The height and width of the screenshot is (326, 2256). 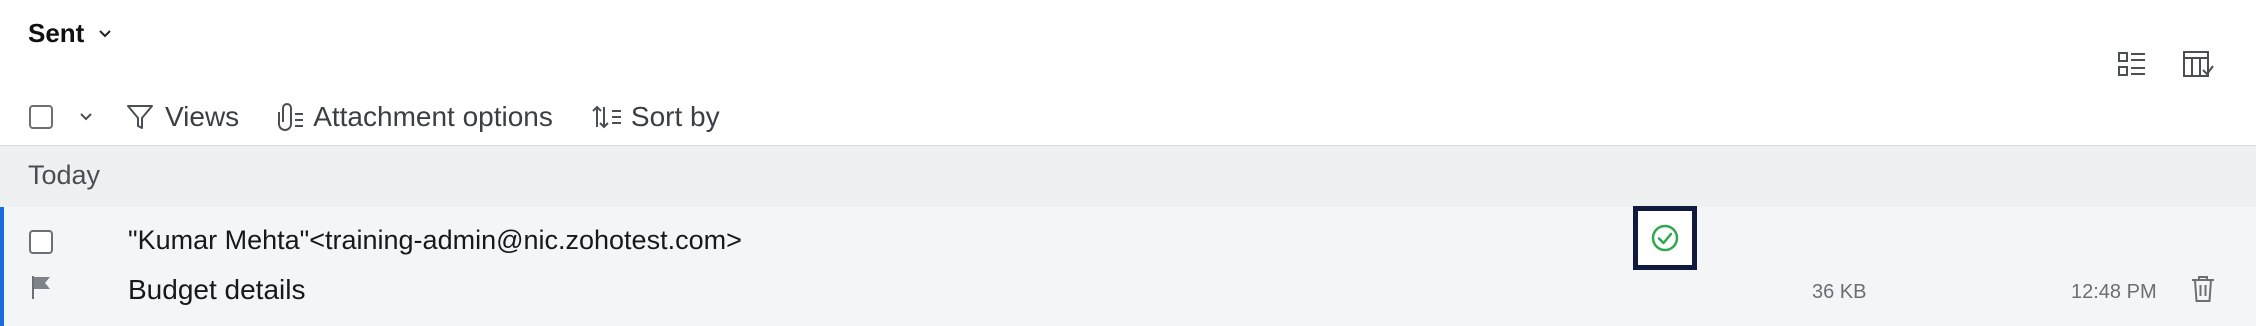 I want to click on selected-row-indicator, so click(x=2, y=266).